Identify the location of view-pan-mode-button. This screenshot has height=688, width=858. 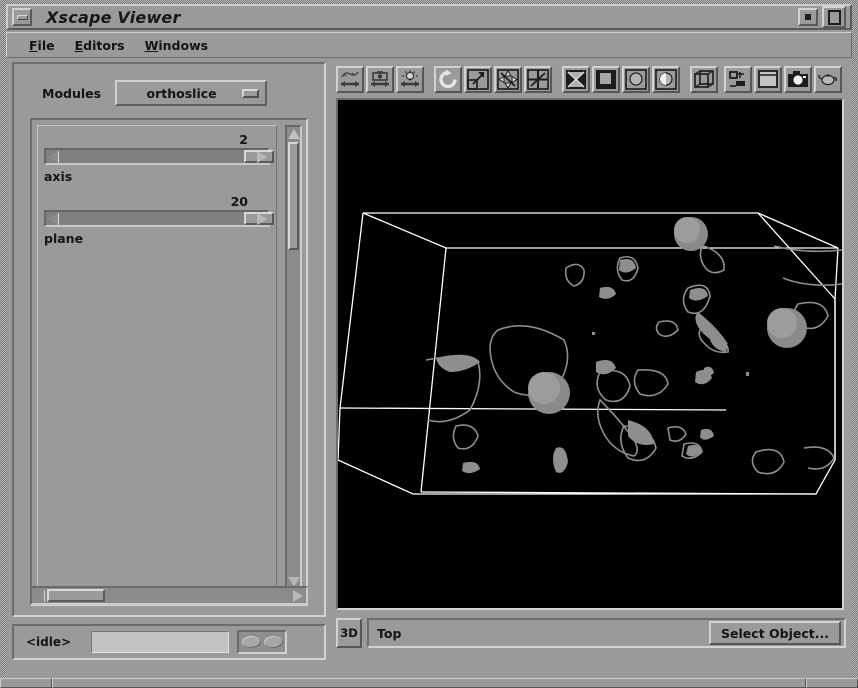
(380, 79).